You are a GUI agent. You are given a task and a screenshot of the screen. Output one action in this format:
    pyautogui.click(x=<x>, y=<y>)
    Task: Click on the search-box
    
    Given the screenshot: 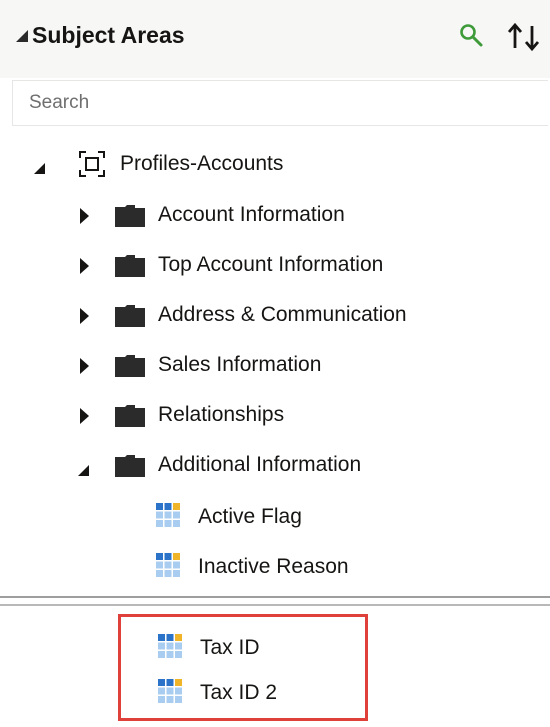 What is the action you would take?
    pyautogui.click(x=280, y=103)
    